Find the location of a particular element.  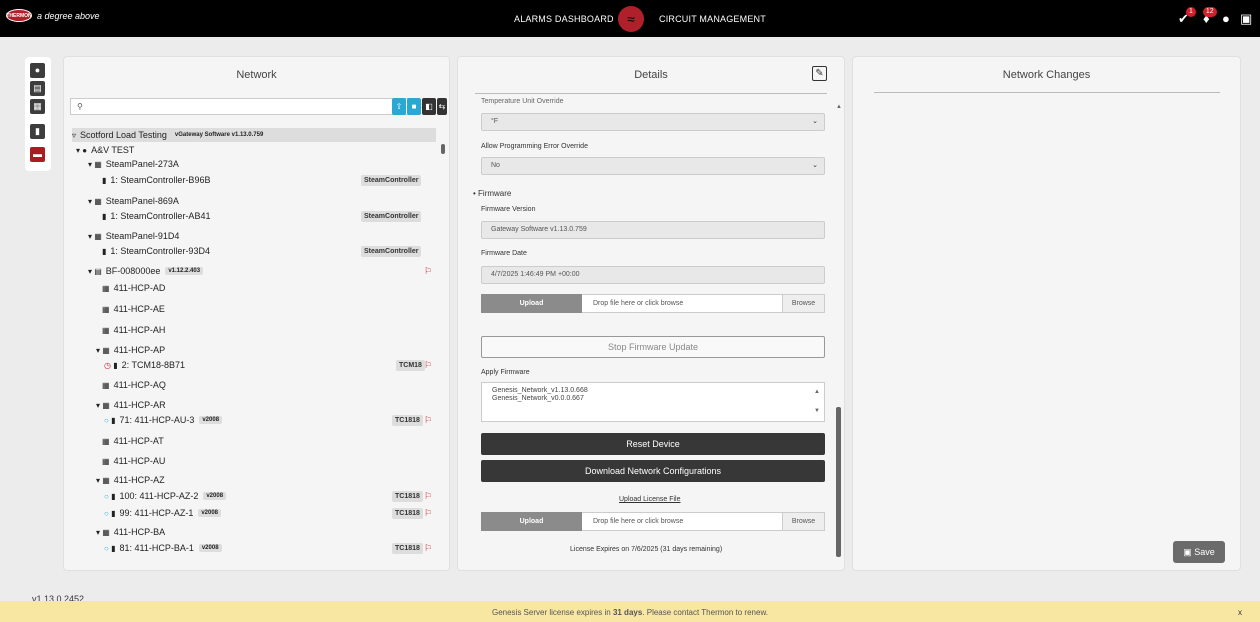

tree-node: ▦ 411-HCP-AH is located at coordinates (133, 330).